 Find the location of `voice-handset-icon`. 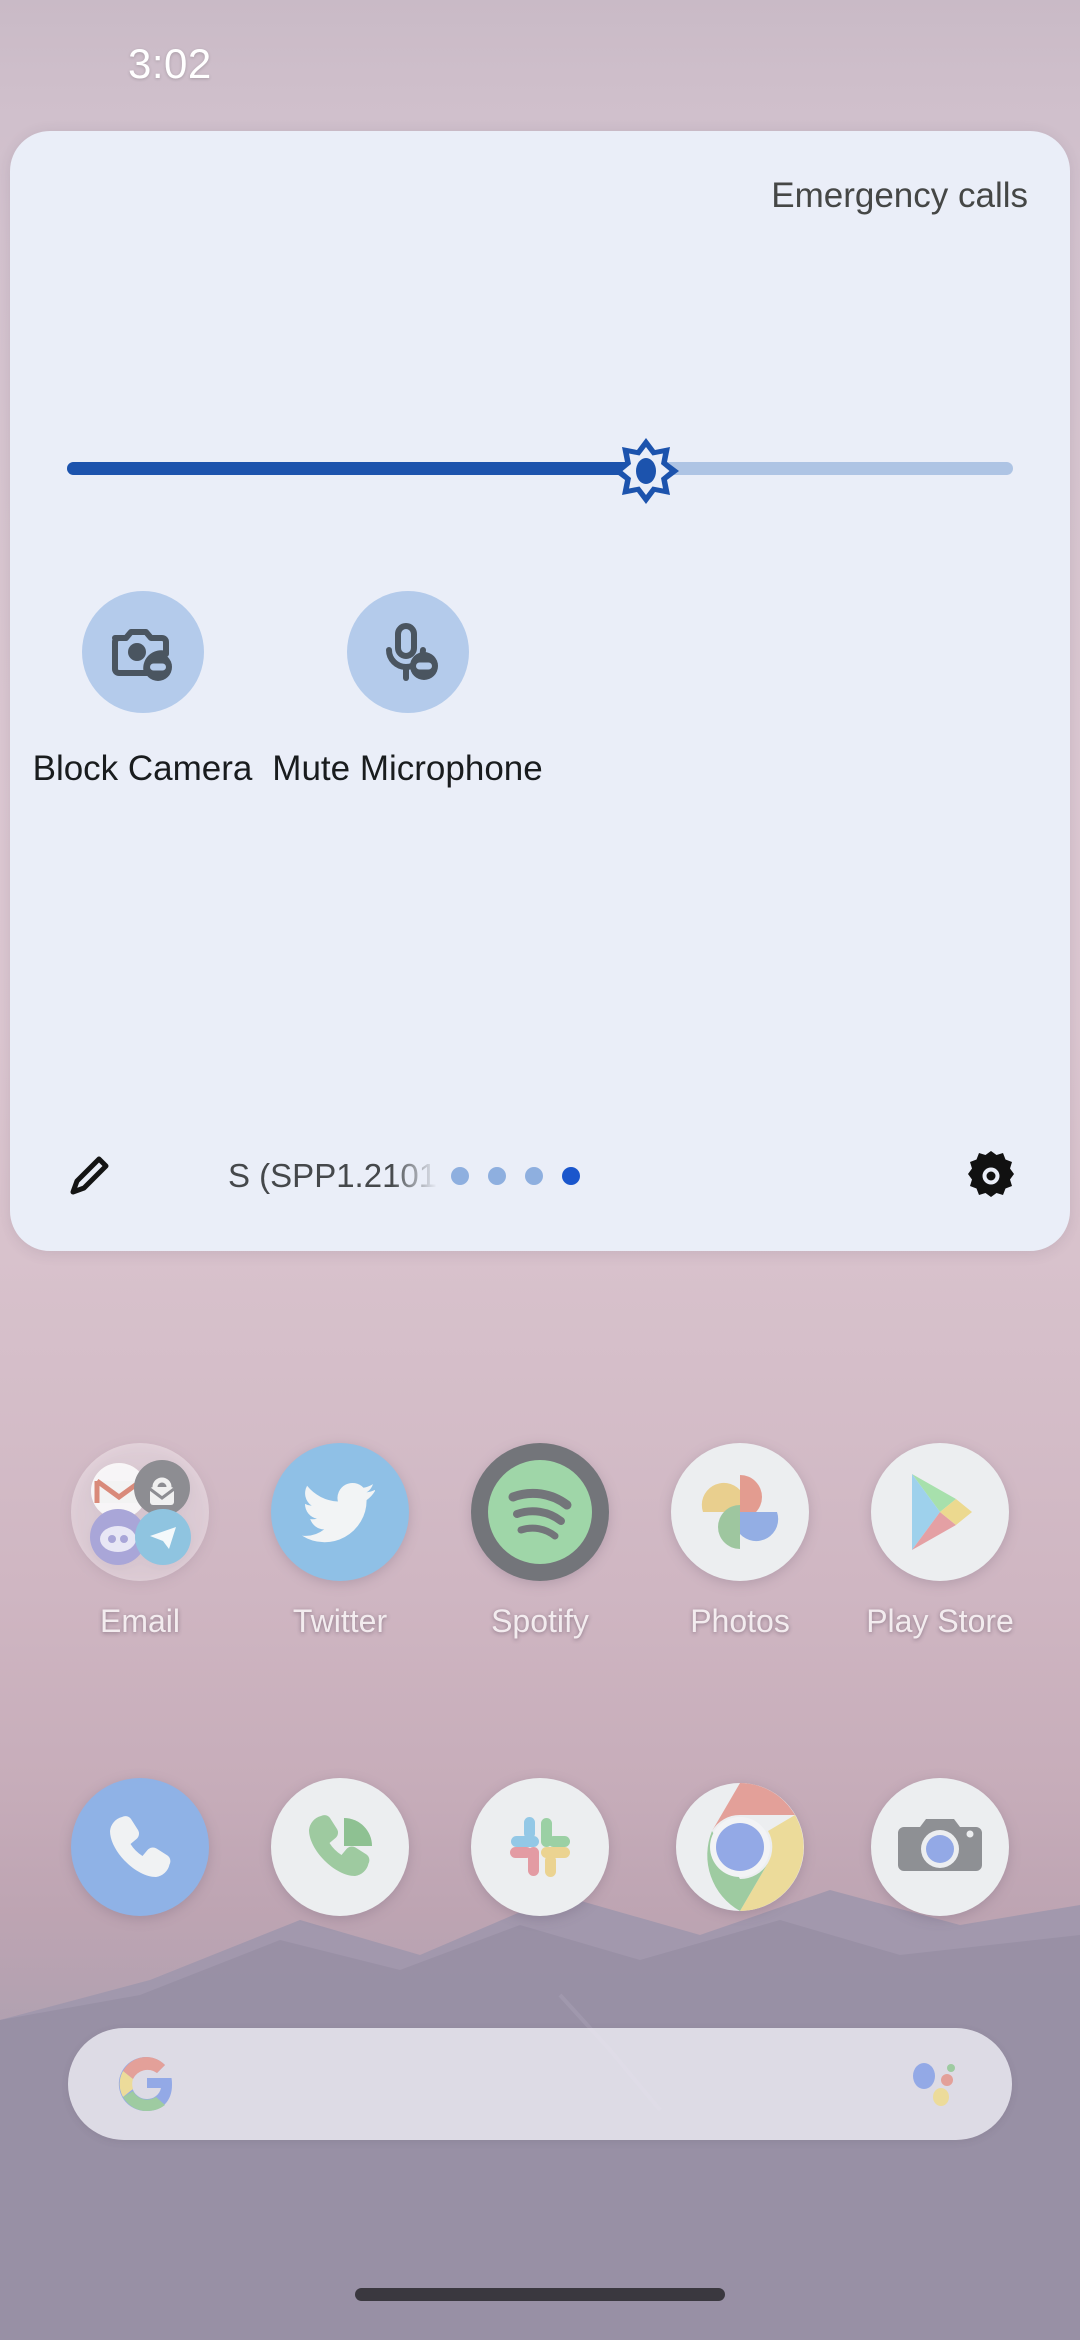

voice-handset-icon is located at coordinates (340, 1845).